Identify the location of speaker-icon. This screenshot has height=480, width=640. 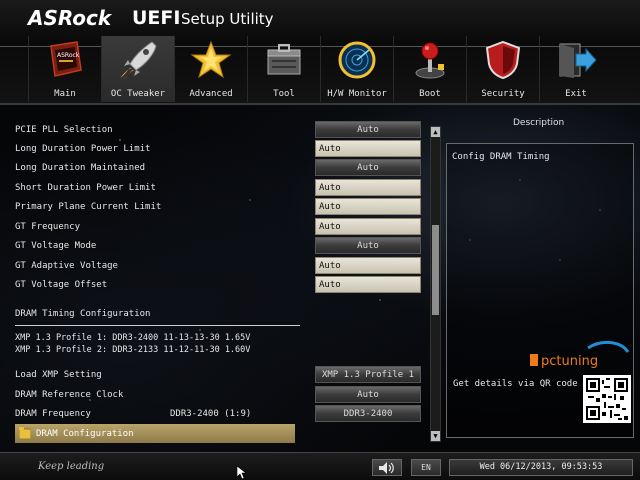
(386, 467).